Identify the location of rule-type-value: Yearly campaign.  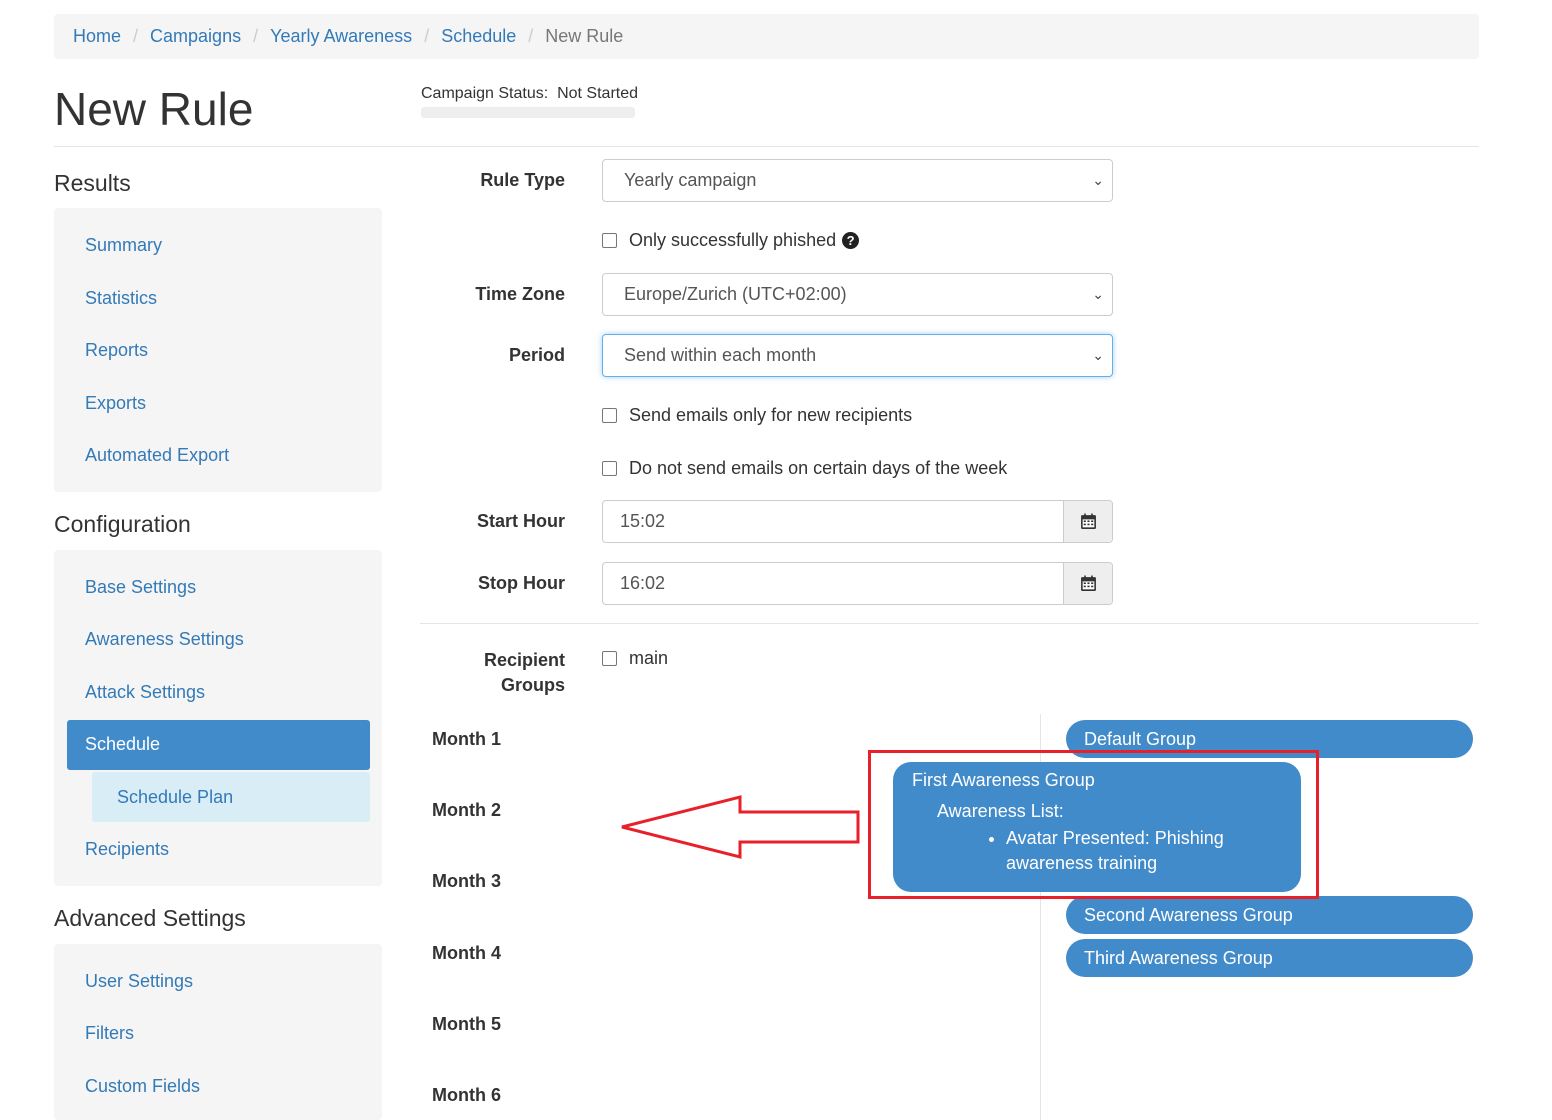
(690, 180).